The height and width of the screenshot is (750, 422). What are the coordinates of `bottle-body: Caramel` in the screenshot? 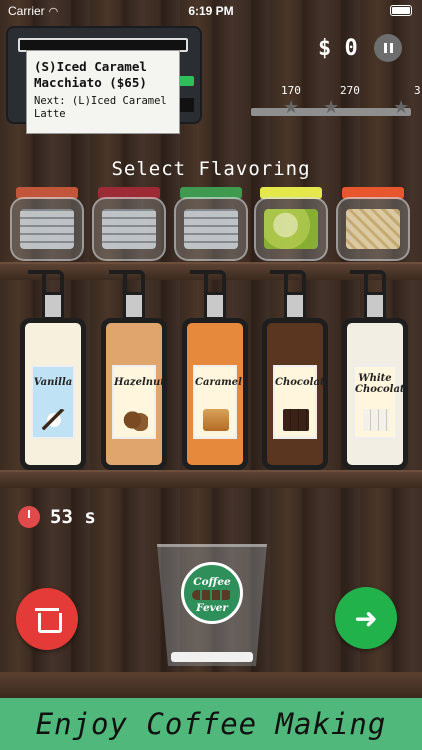 It's located at (215, 394).